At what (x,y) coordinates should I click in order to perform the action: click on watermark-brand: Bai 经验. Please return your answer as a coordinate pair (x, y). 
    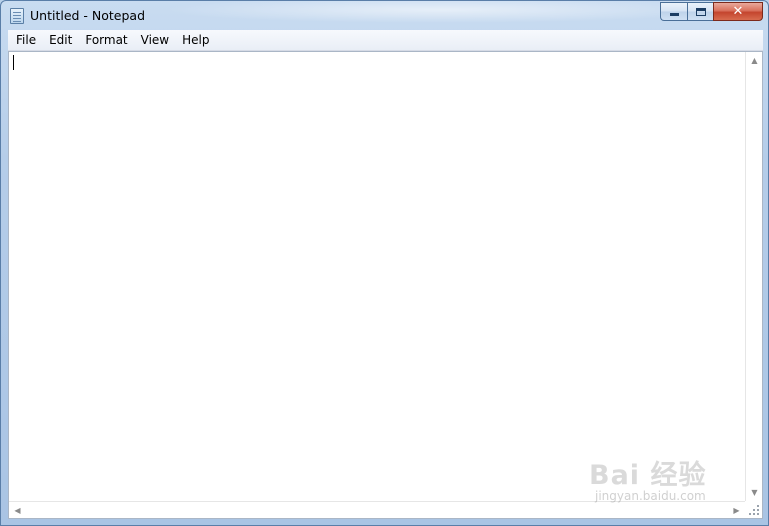
    Looking at the image, I should click on (648, 475).